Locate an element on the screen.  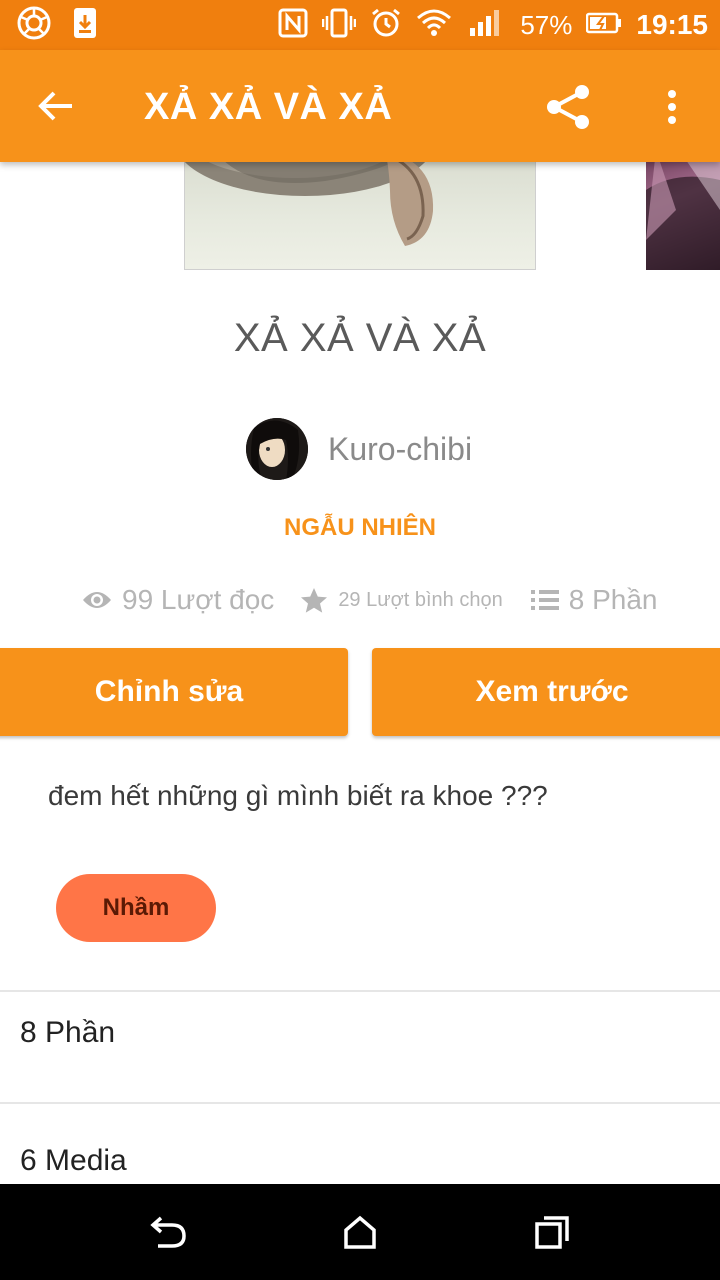
status-bar: 57% 19:15 is located at coordinates (360, 25).